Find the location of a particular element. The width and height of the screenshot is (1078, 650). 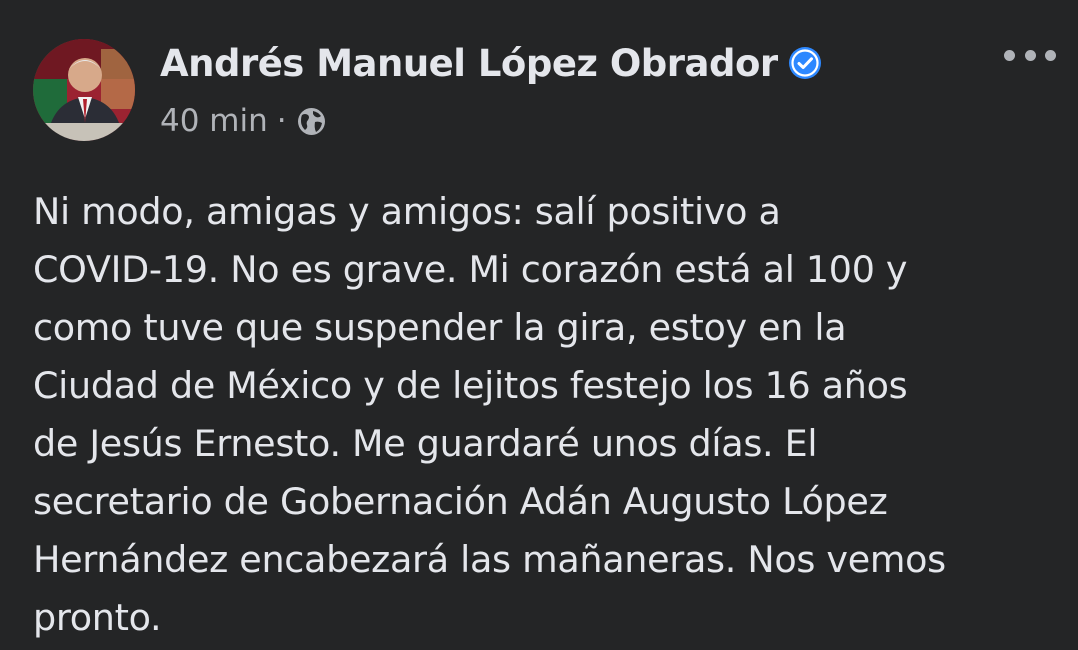

more-options-icon is located at coordinates (1030, 55).